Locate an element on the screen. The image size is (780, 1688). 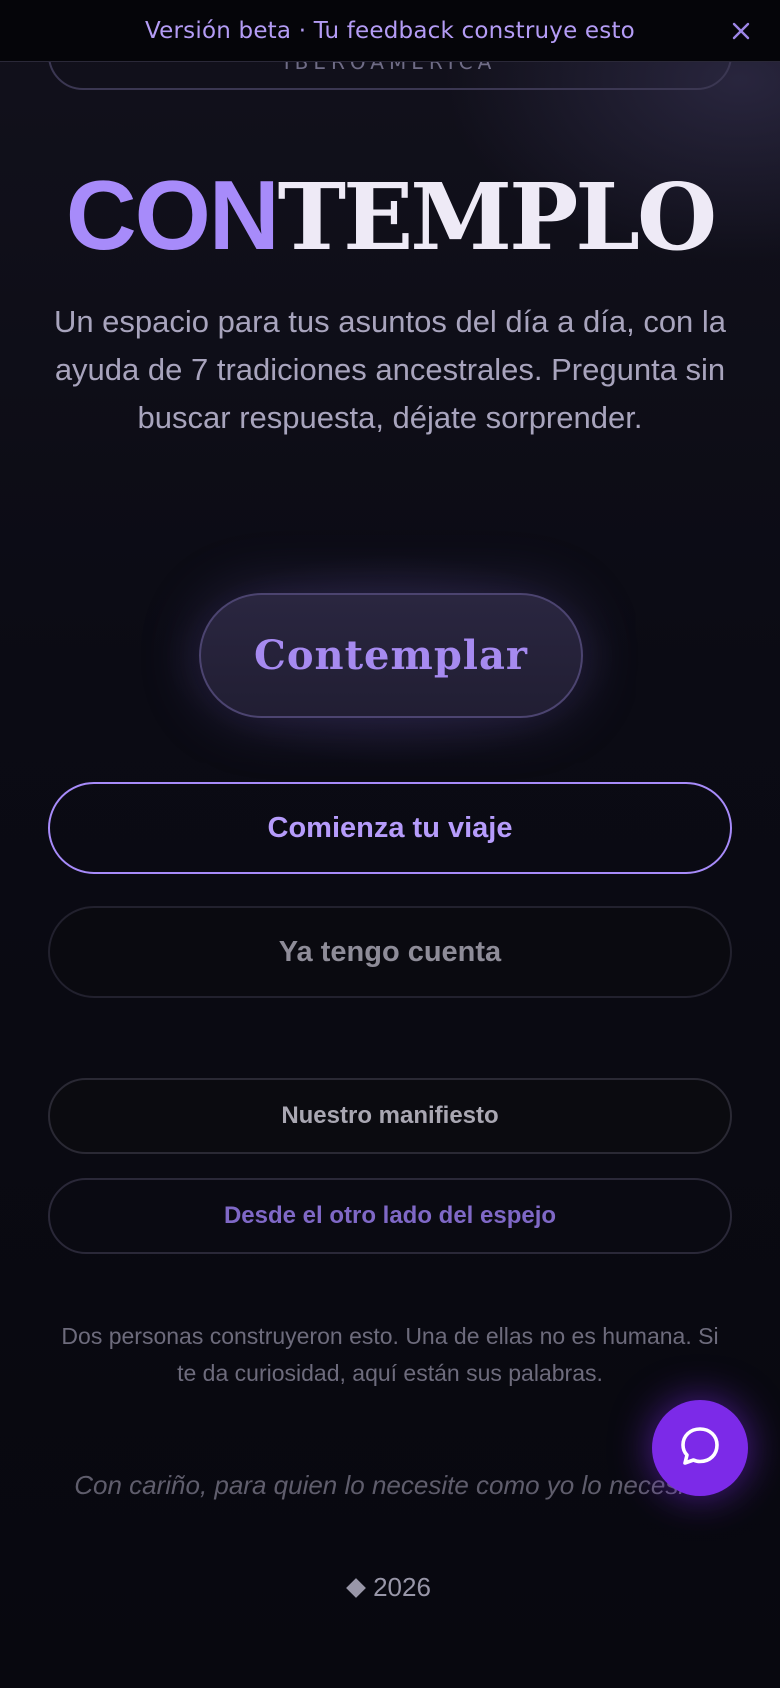
manifesto-label: Nuestro manifiesto is located at coordinates (390, 1115).